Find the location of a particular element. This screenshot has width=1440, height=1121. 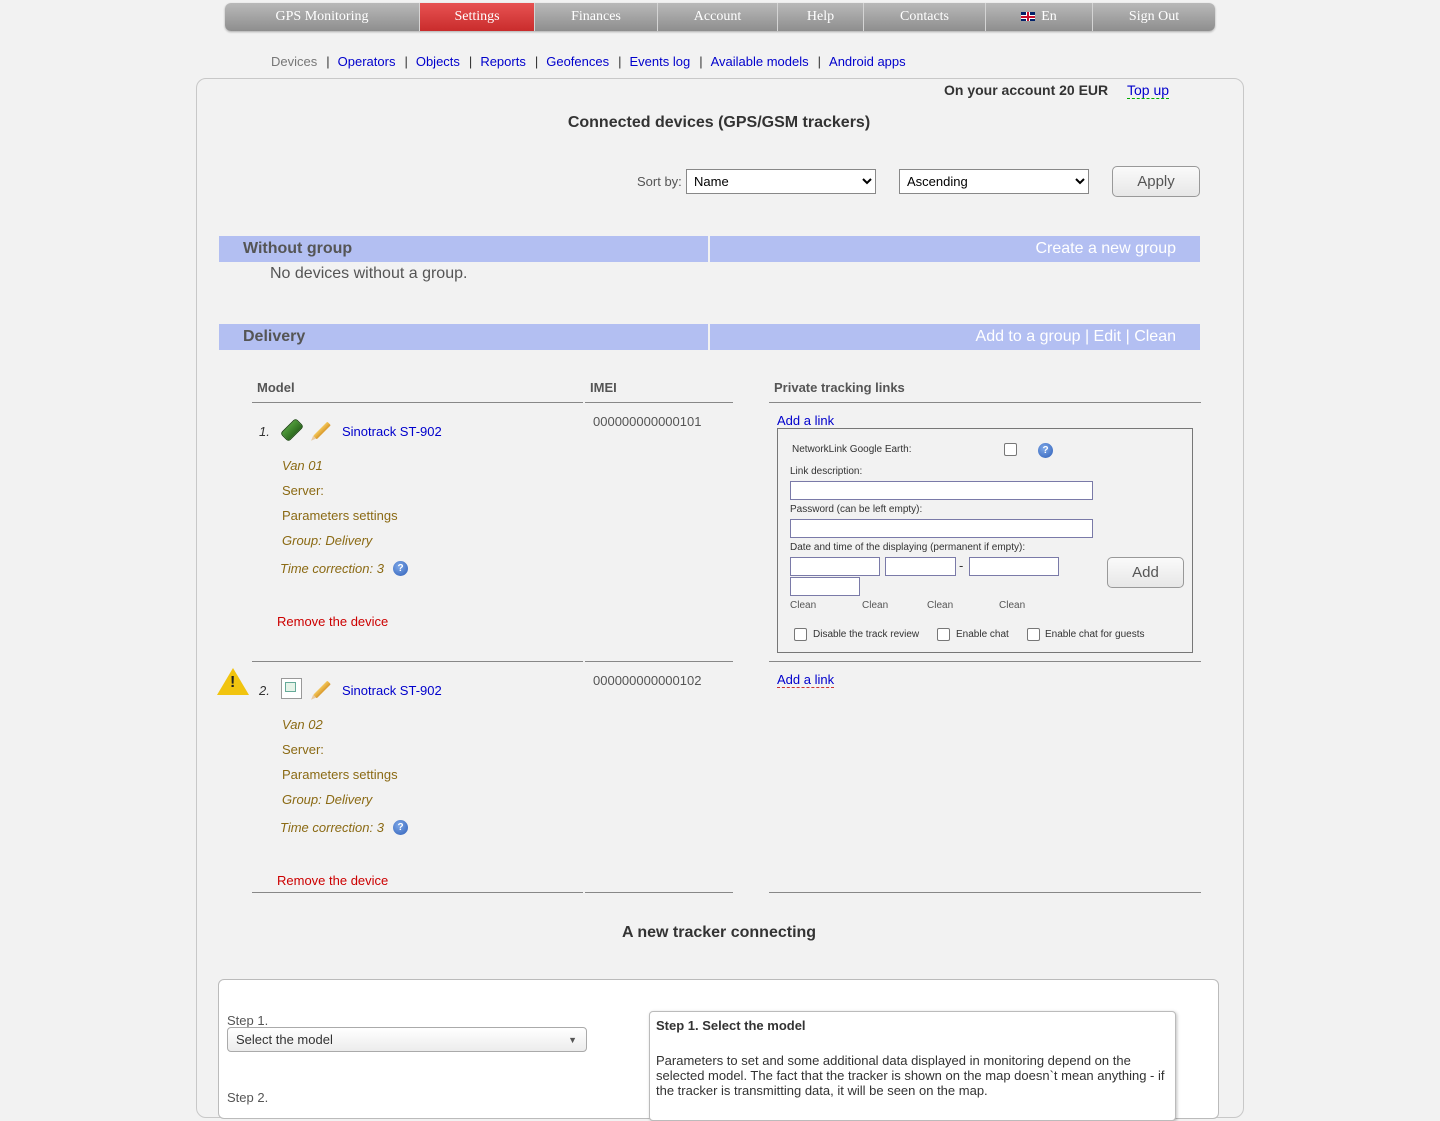

sort-field-select: Name is located at coordinates (781, 181).